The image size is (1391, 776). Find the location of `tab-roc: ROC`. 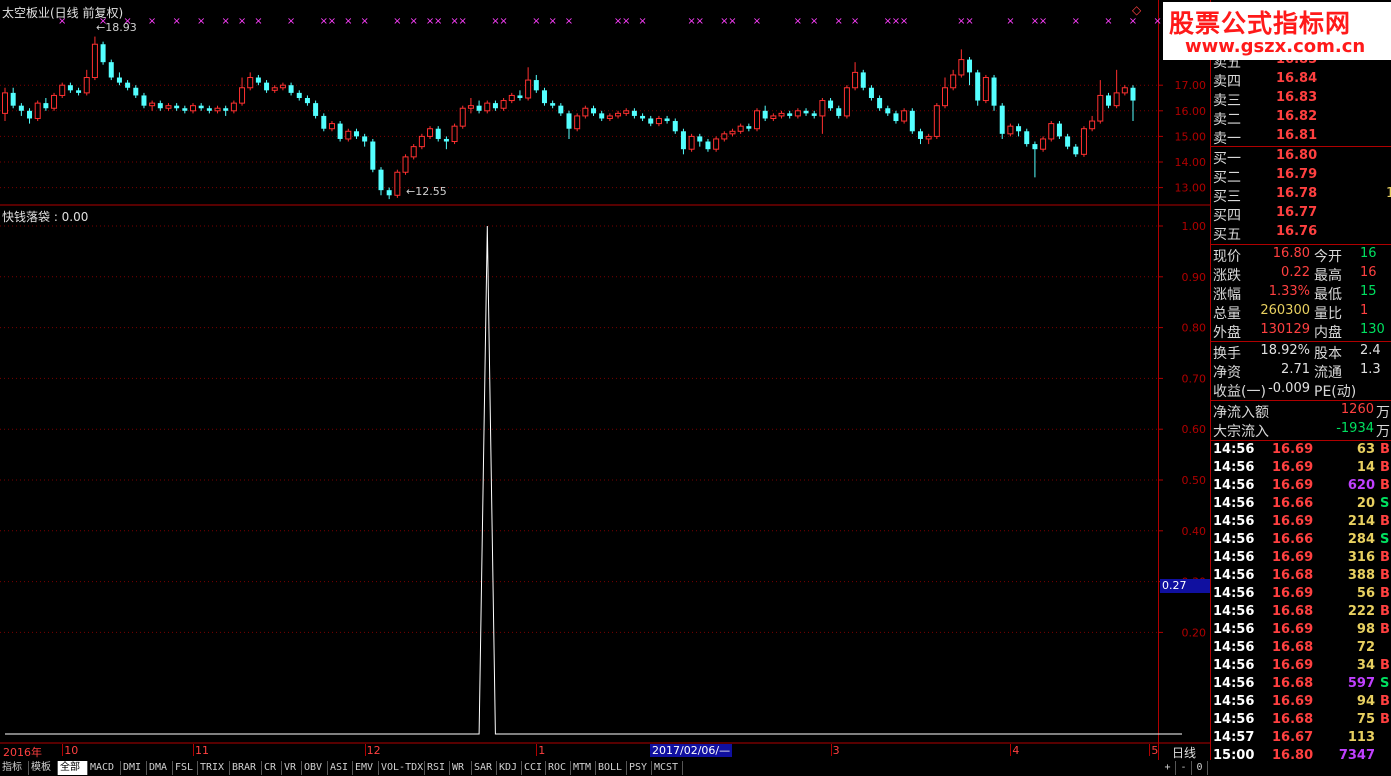

tab-roc: ROC is located at coordinates (558, 768).